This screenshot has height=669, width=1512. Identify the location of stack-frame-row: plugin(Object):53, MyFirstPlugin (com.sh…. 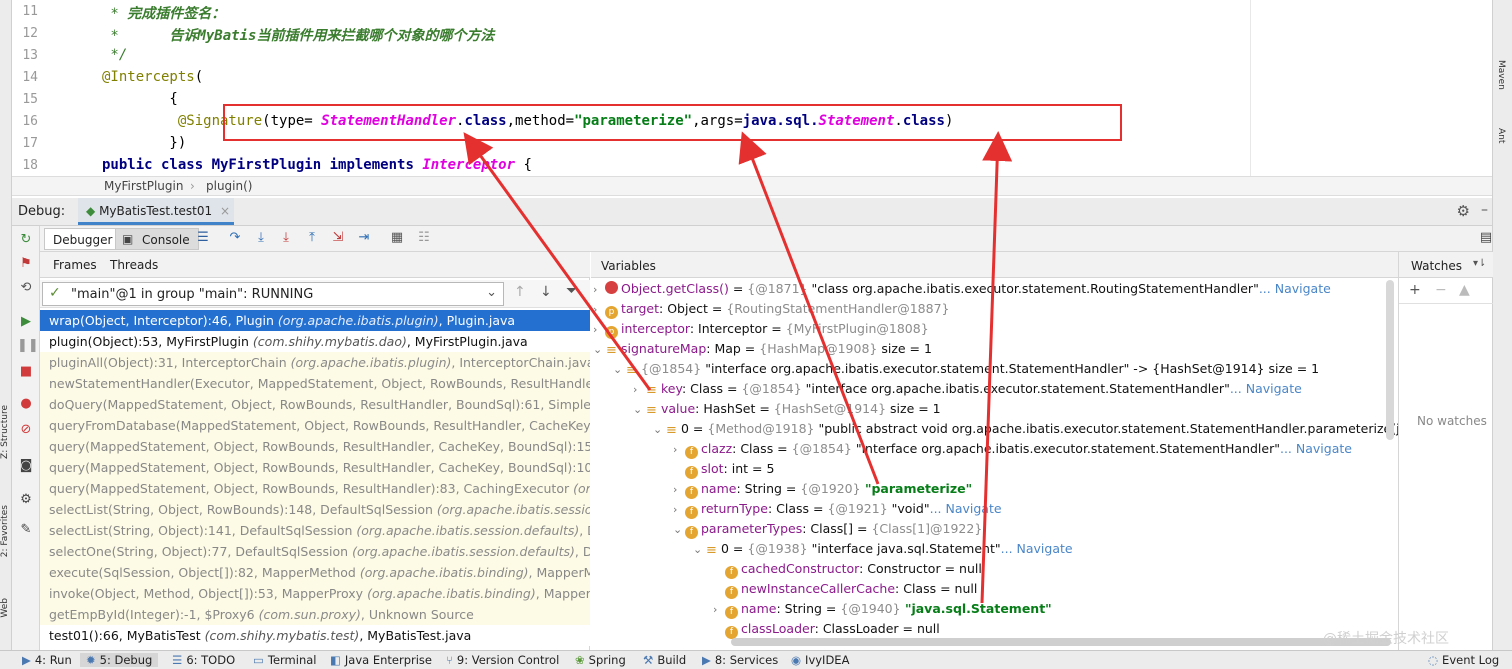
(315, 341).